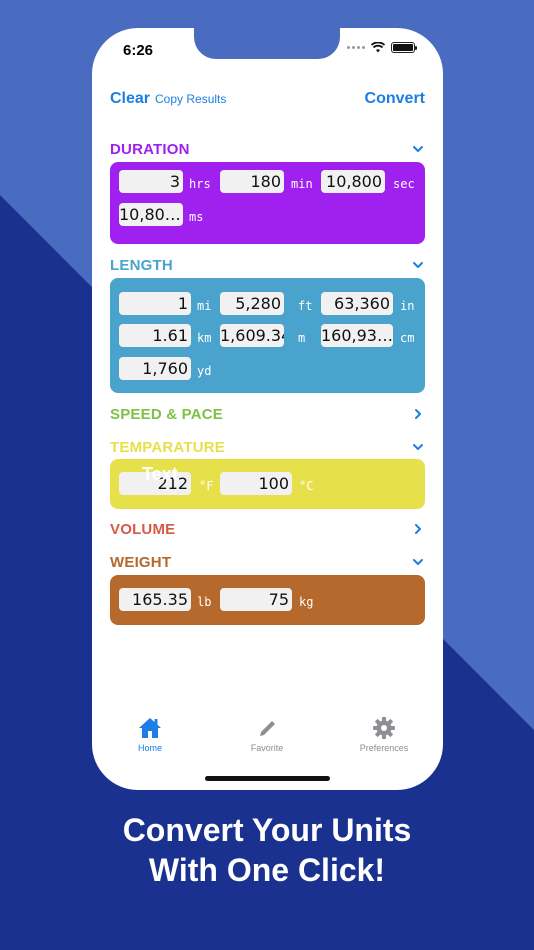 The image size is (534, 950). Describe the element at coordinates (150, 149) in the screenshot. I see `section-title-duration: DURATION` at that location.